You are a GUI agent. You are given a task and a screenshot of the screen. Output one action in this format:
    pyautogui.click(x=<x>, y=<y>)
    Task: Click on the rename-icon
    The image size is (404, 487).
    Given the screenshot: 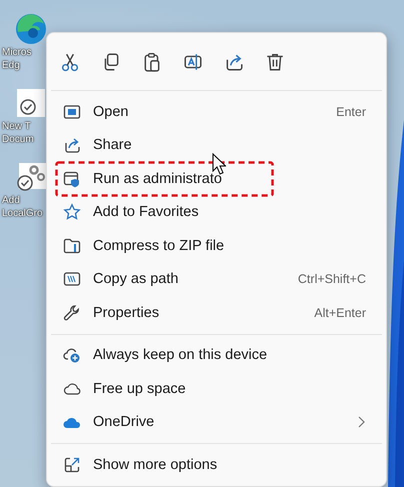 What is the action you would take?
    pyautogui.click(x=192, y=62)
    